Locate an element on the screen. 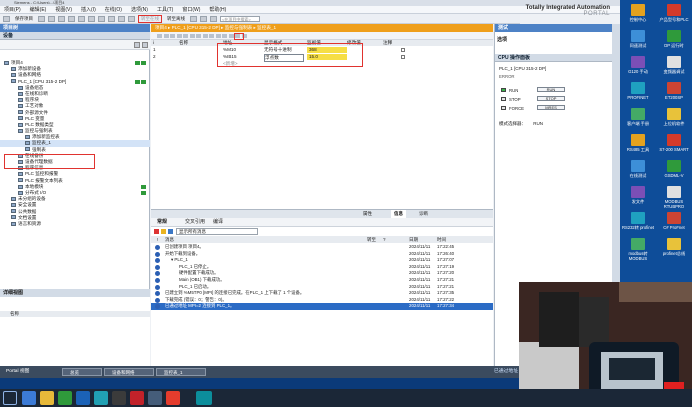 The width and height of the screenshot is (692, 407). inspector-tab: 属性 is located at coordinates (367, 214).